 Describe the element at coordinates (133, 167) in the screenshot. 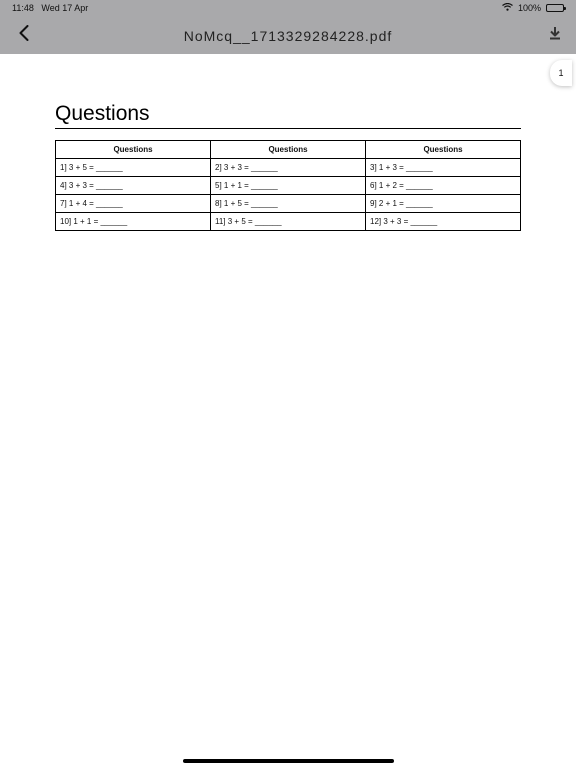

I see `question-cell: 1] 3 + 5 = ______` at that location.